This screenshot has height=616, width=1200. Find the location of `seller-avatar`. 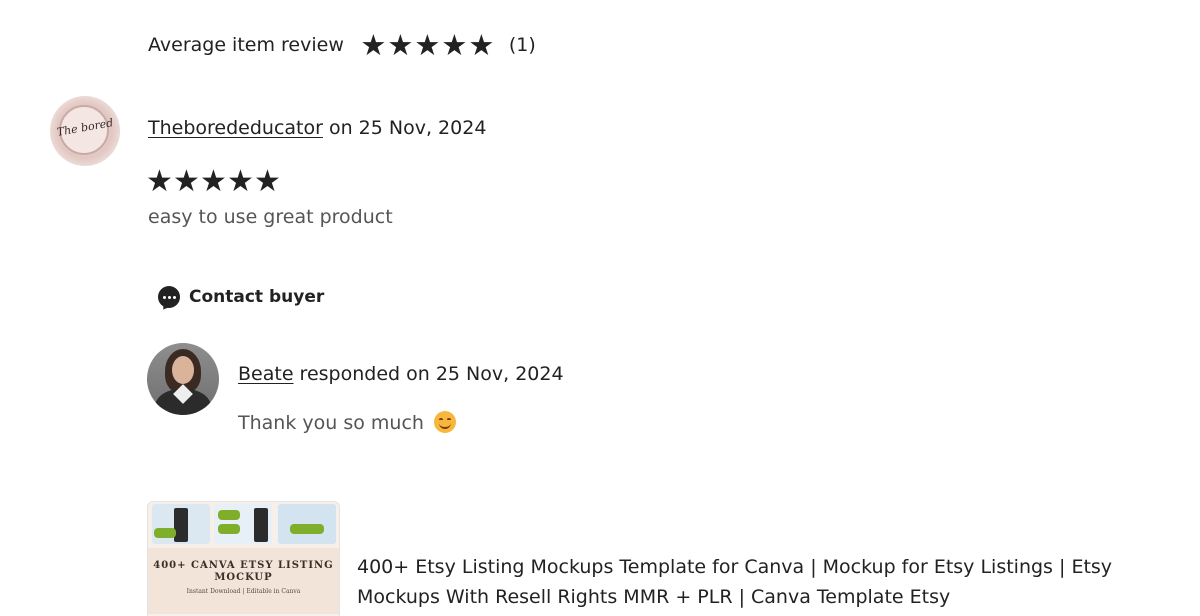

seller-avatar is located at coordinates (183, 379).